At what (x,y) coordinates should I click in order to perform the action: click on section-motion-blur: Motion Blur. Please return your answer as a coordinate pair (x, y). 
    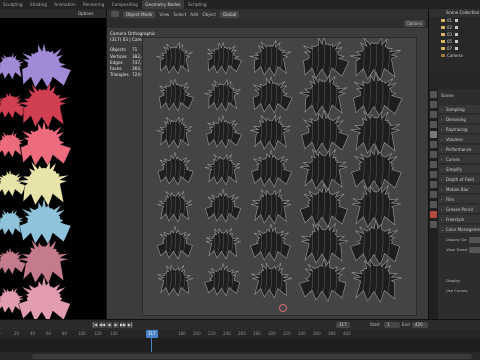
    Looking at the image, I should click on (459, 189).